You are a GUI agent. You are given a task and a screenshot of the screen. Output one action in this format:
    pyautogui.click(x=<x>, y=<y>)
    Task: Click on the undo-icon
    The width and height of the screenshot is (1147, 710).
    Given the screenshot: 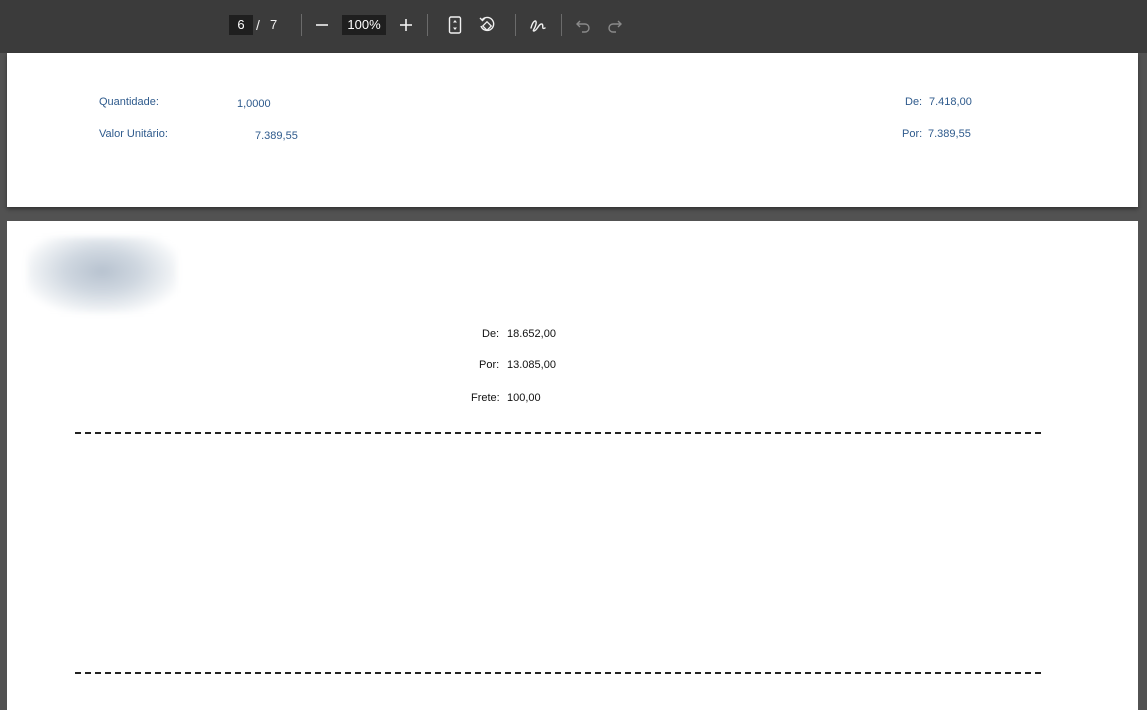 What is the action you would take?
    pyautogui.click(x=583, y=26)
    